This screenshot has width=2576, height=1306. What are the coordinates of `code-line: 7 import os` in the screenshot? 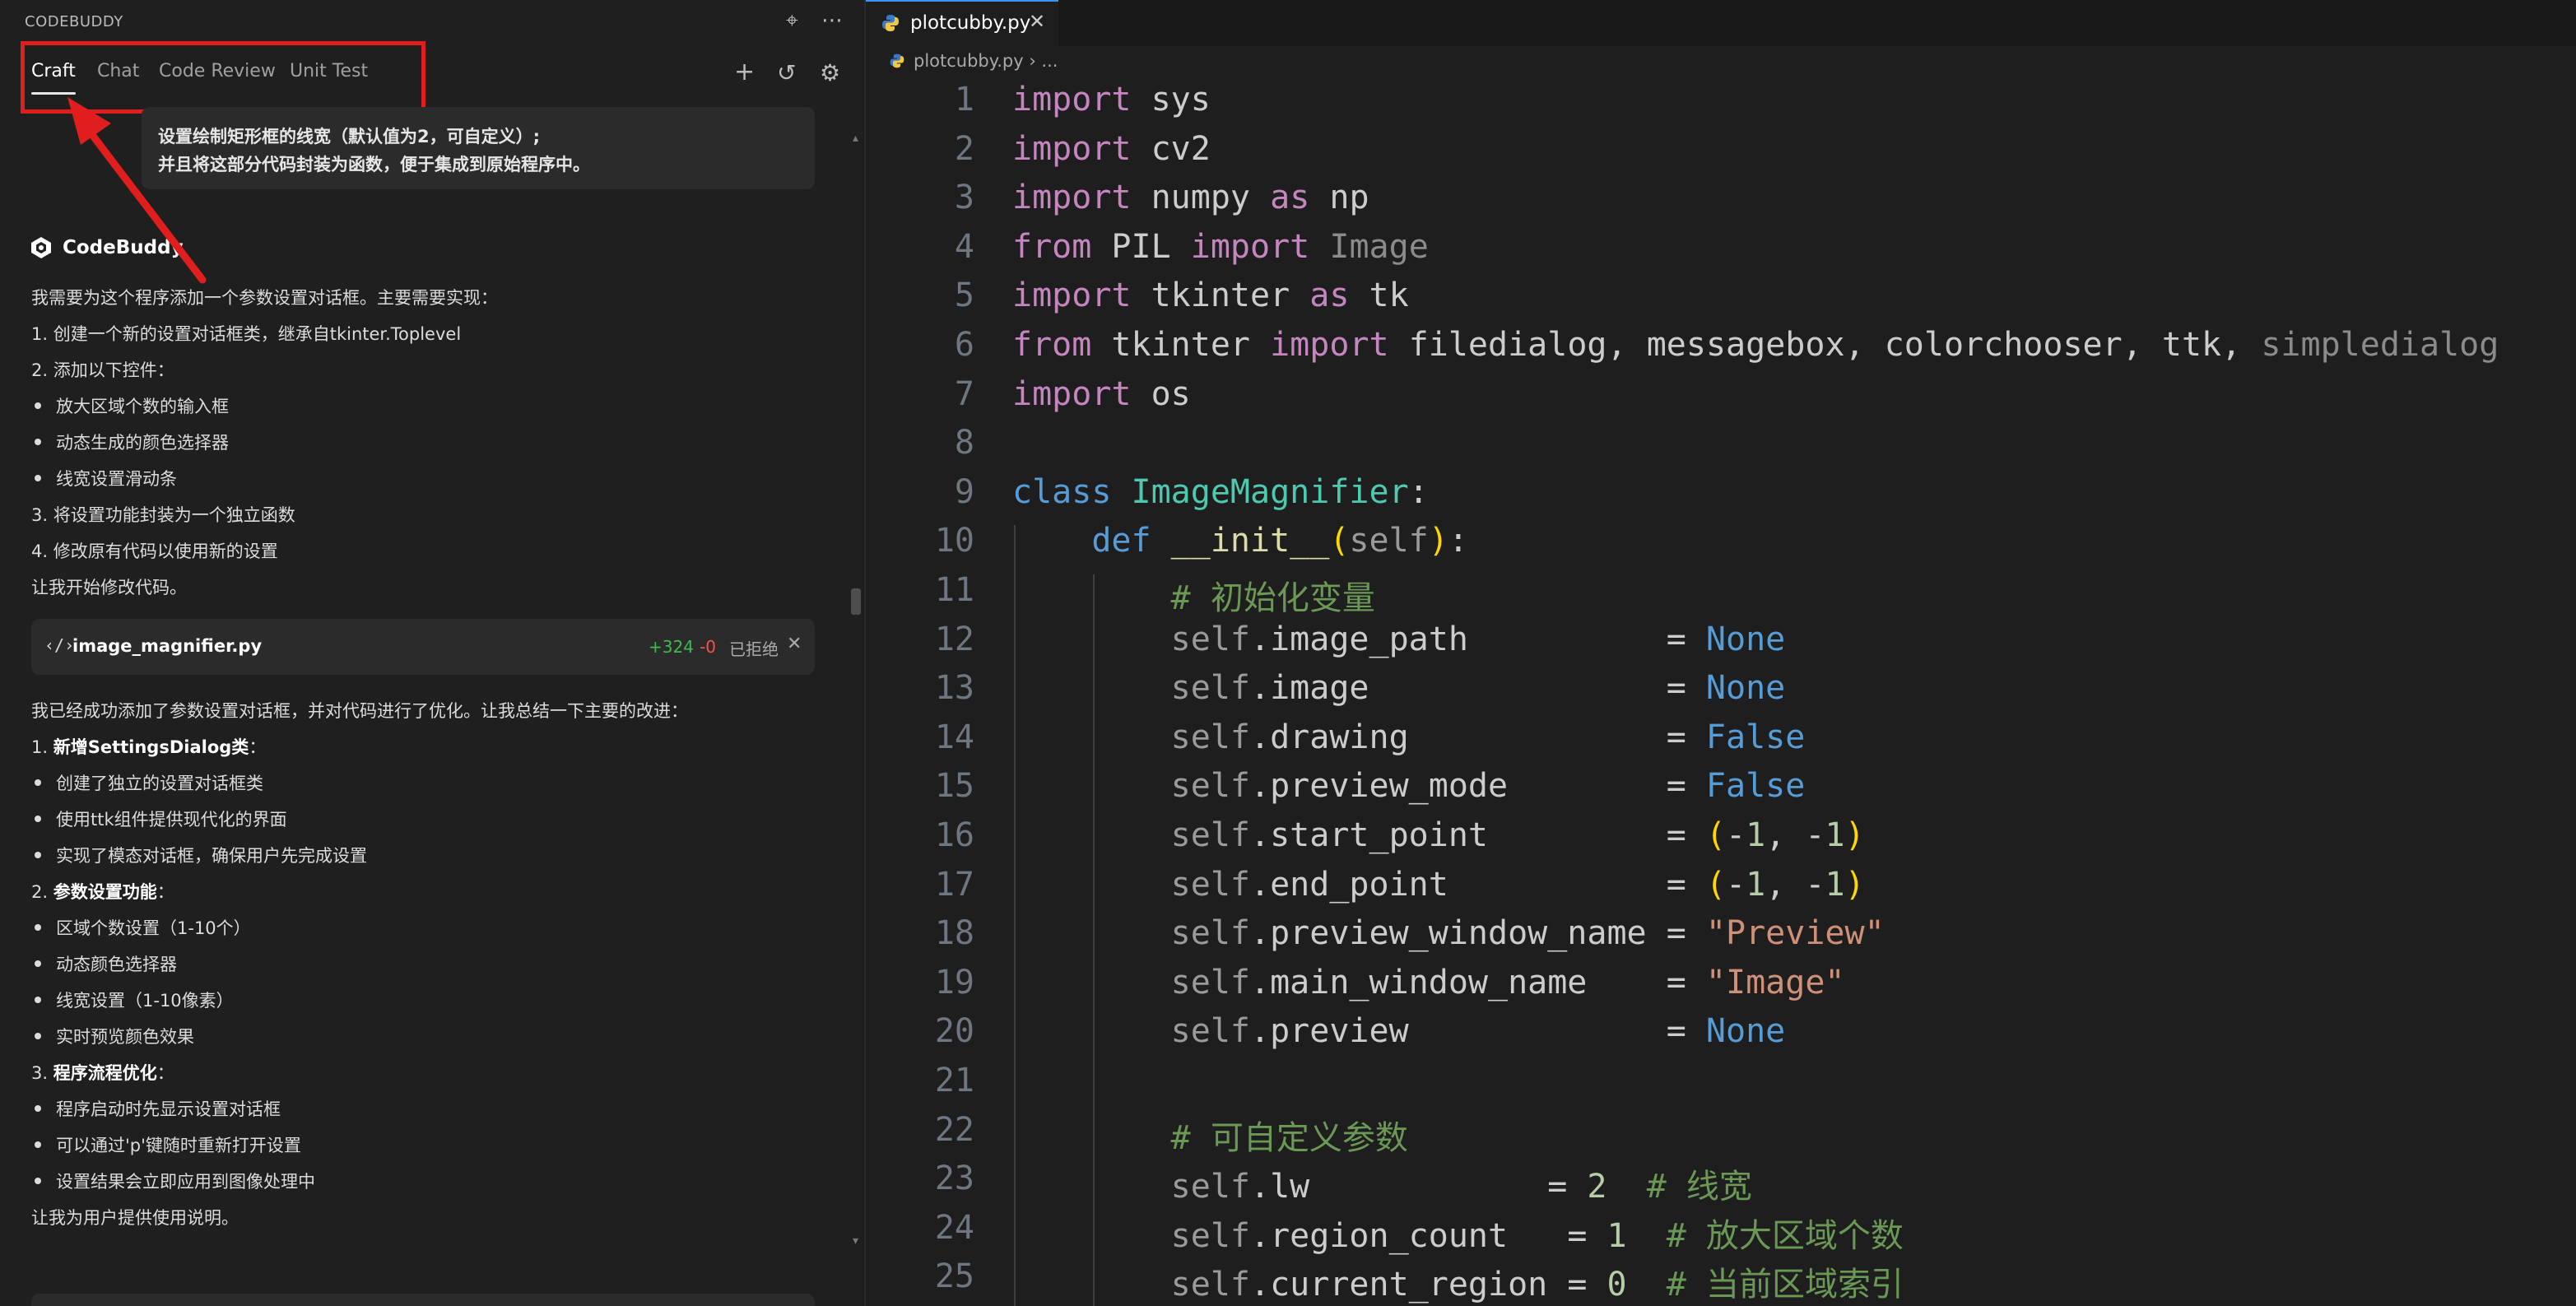 It's located at (1721, 400).